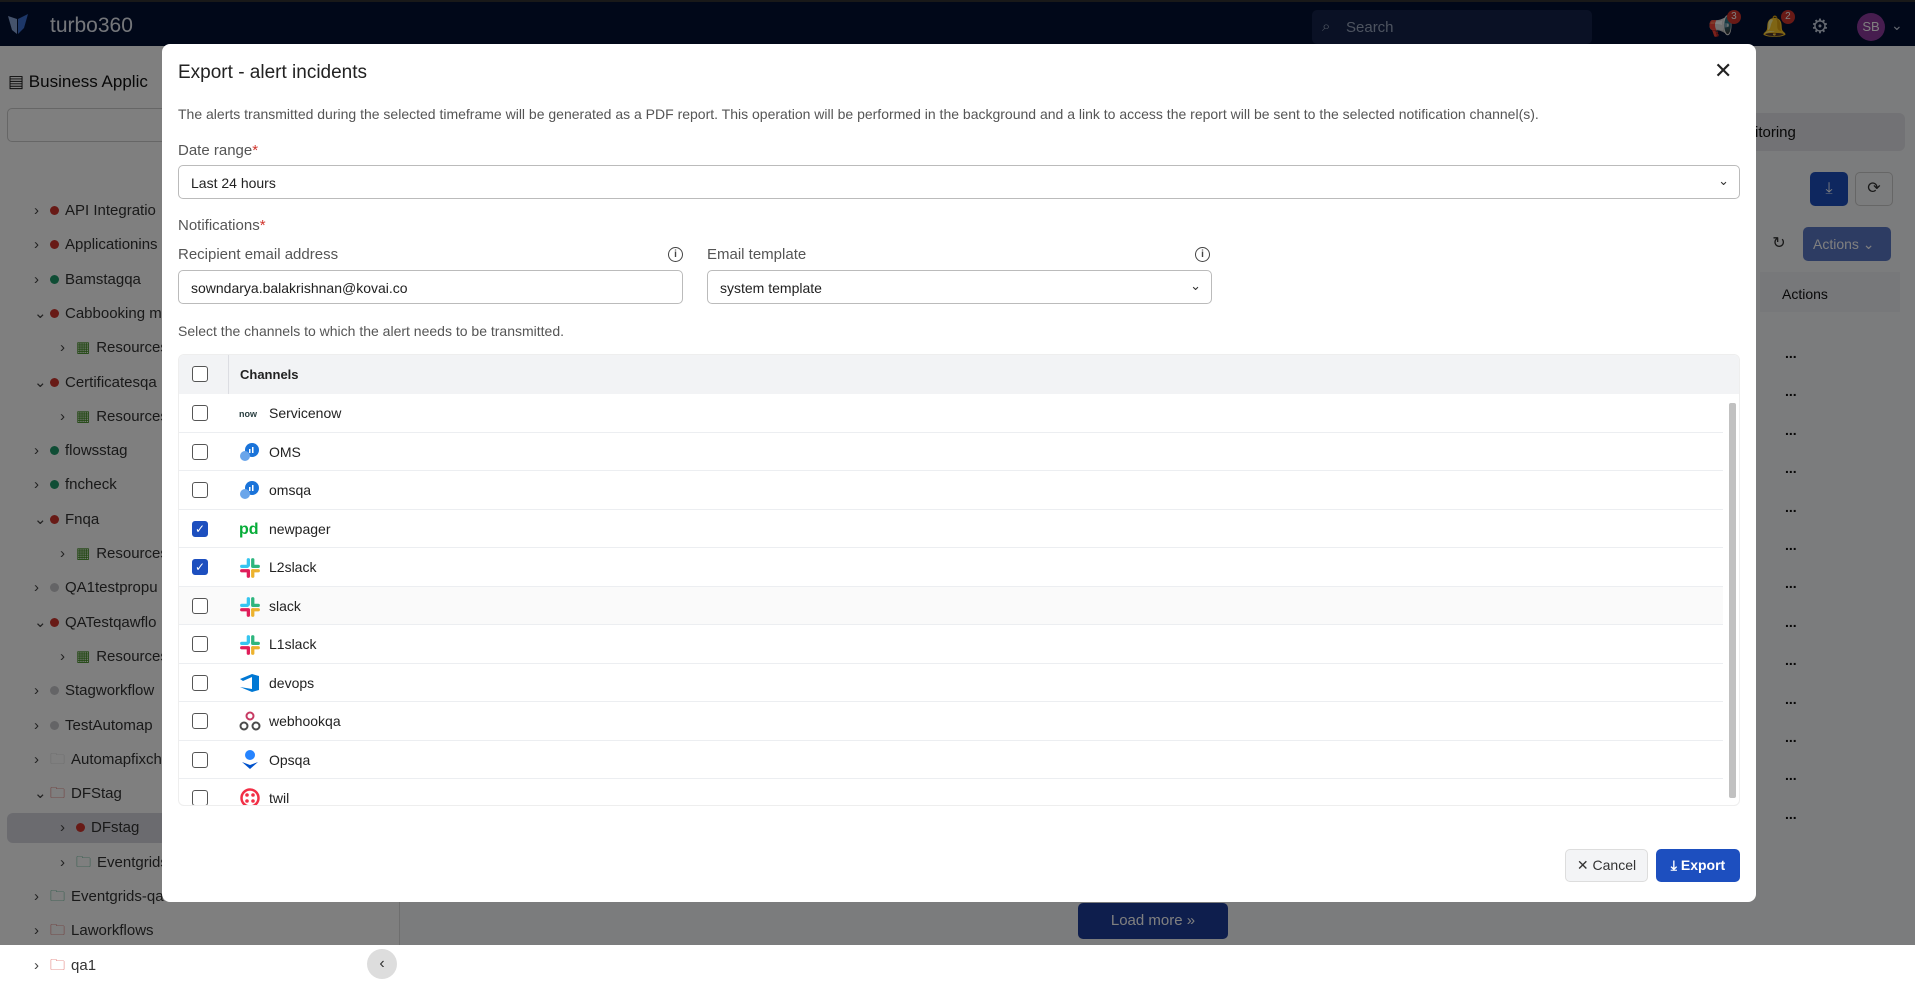  What do you see at coordinates (290, 490) in the screenshot?
I see `channel-name: omsqa` at bounding box center [290, 490].